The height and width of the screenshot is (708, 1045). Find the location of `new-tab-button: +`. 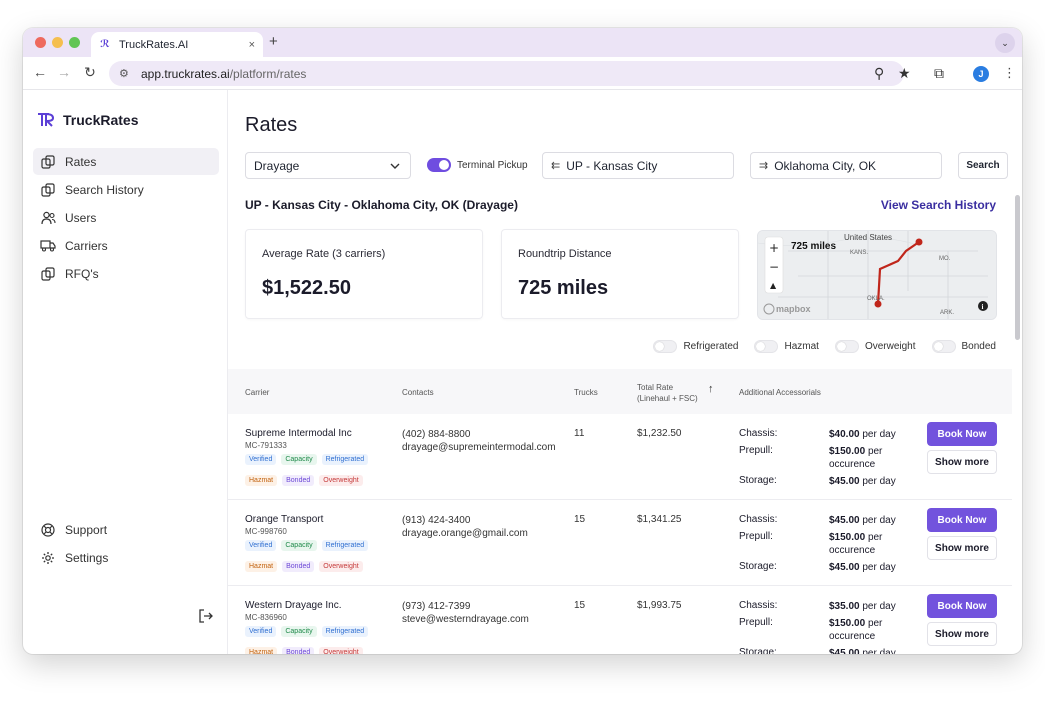

new-tab-button: + is located at coordinates (273, 41).